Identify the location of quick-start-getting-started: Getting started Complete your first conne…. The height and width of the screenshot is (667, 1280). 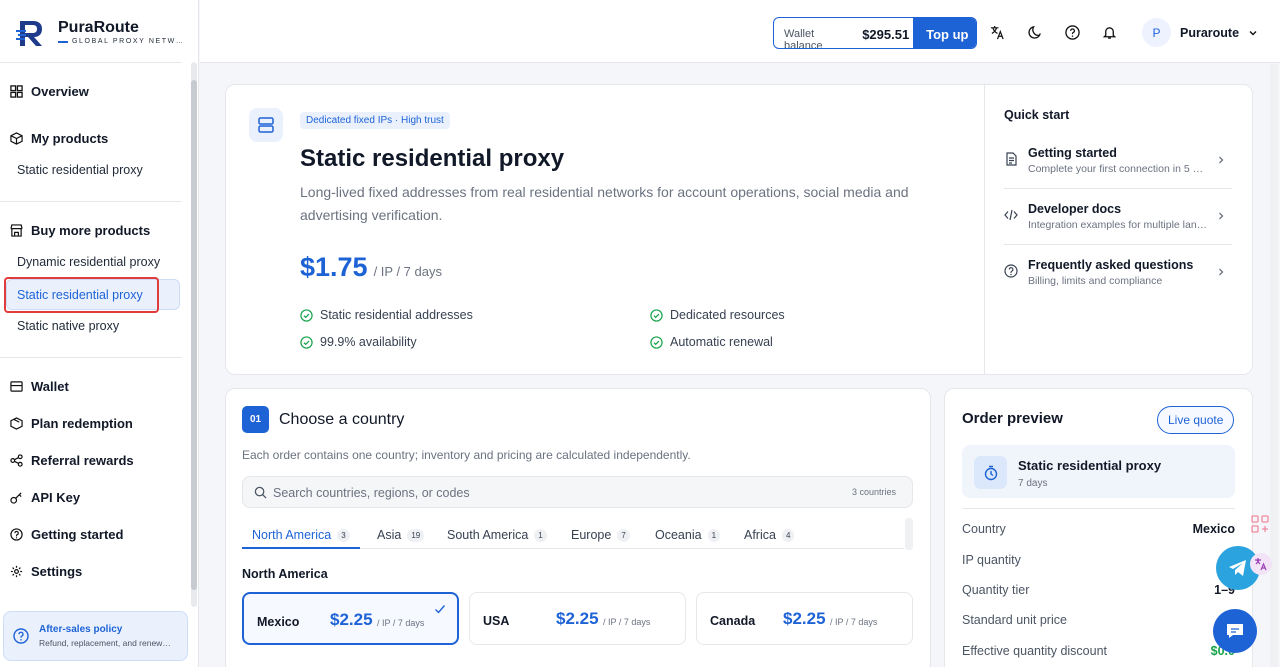
(1118, 173).